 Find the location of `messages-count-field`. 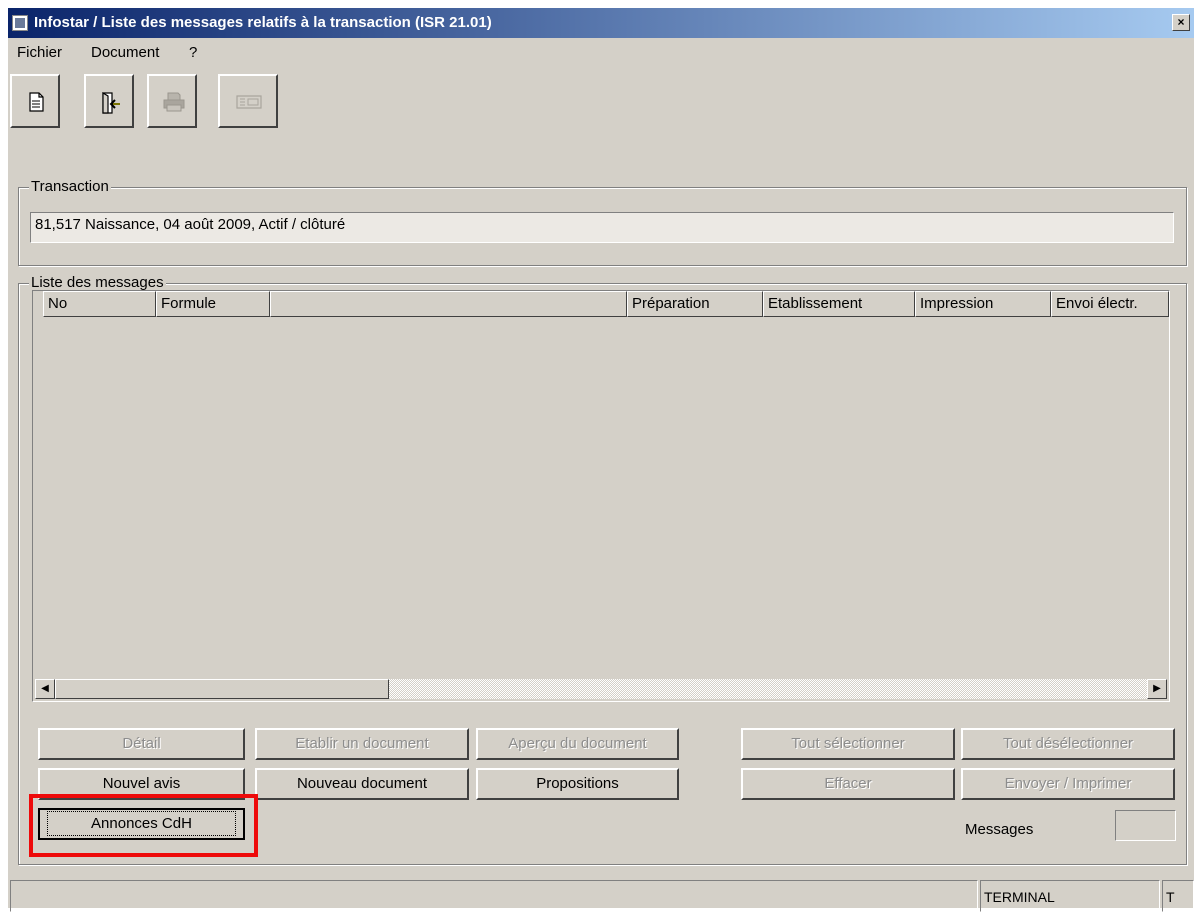

messages-count-field is located at coordinates (1145, 825).